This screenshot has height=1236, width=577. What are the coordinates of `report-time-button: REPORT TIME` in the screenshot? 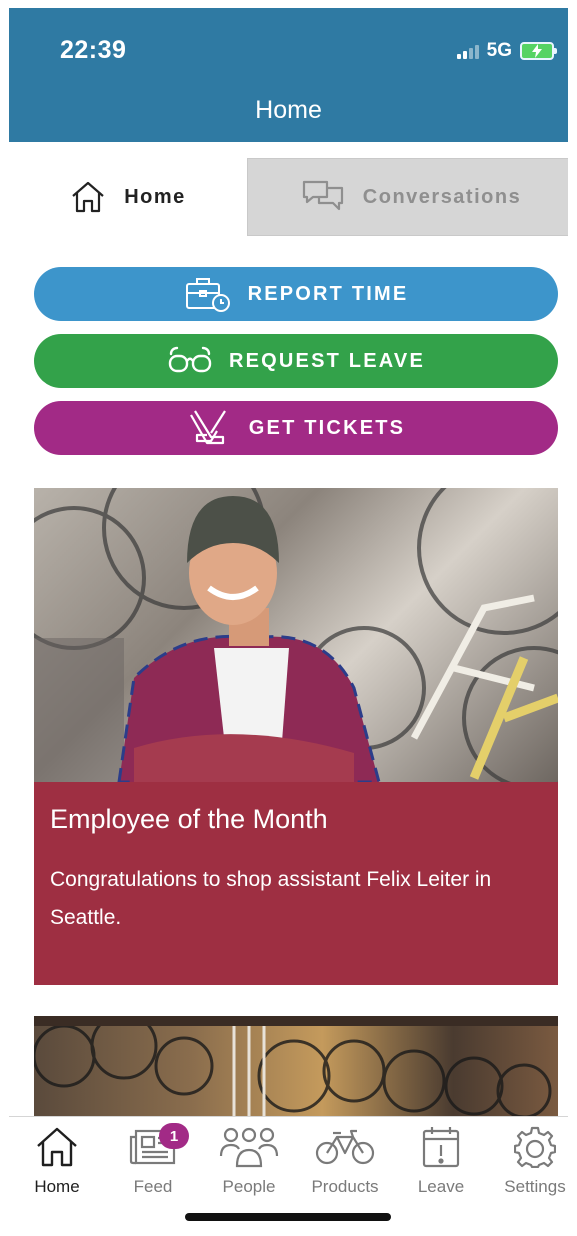 It's located at (296, 294).